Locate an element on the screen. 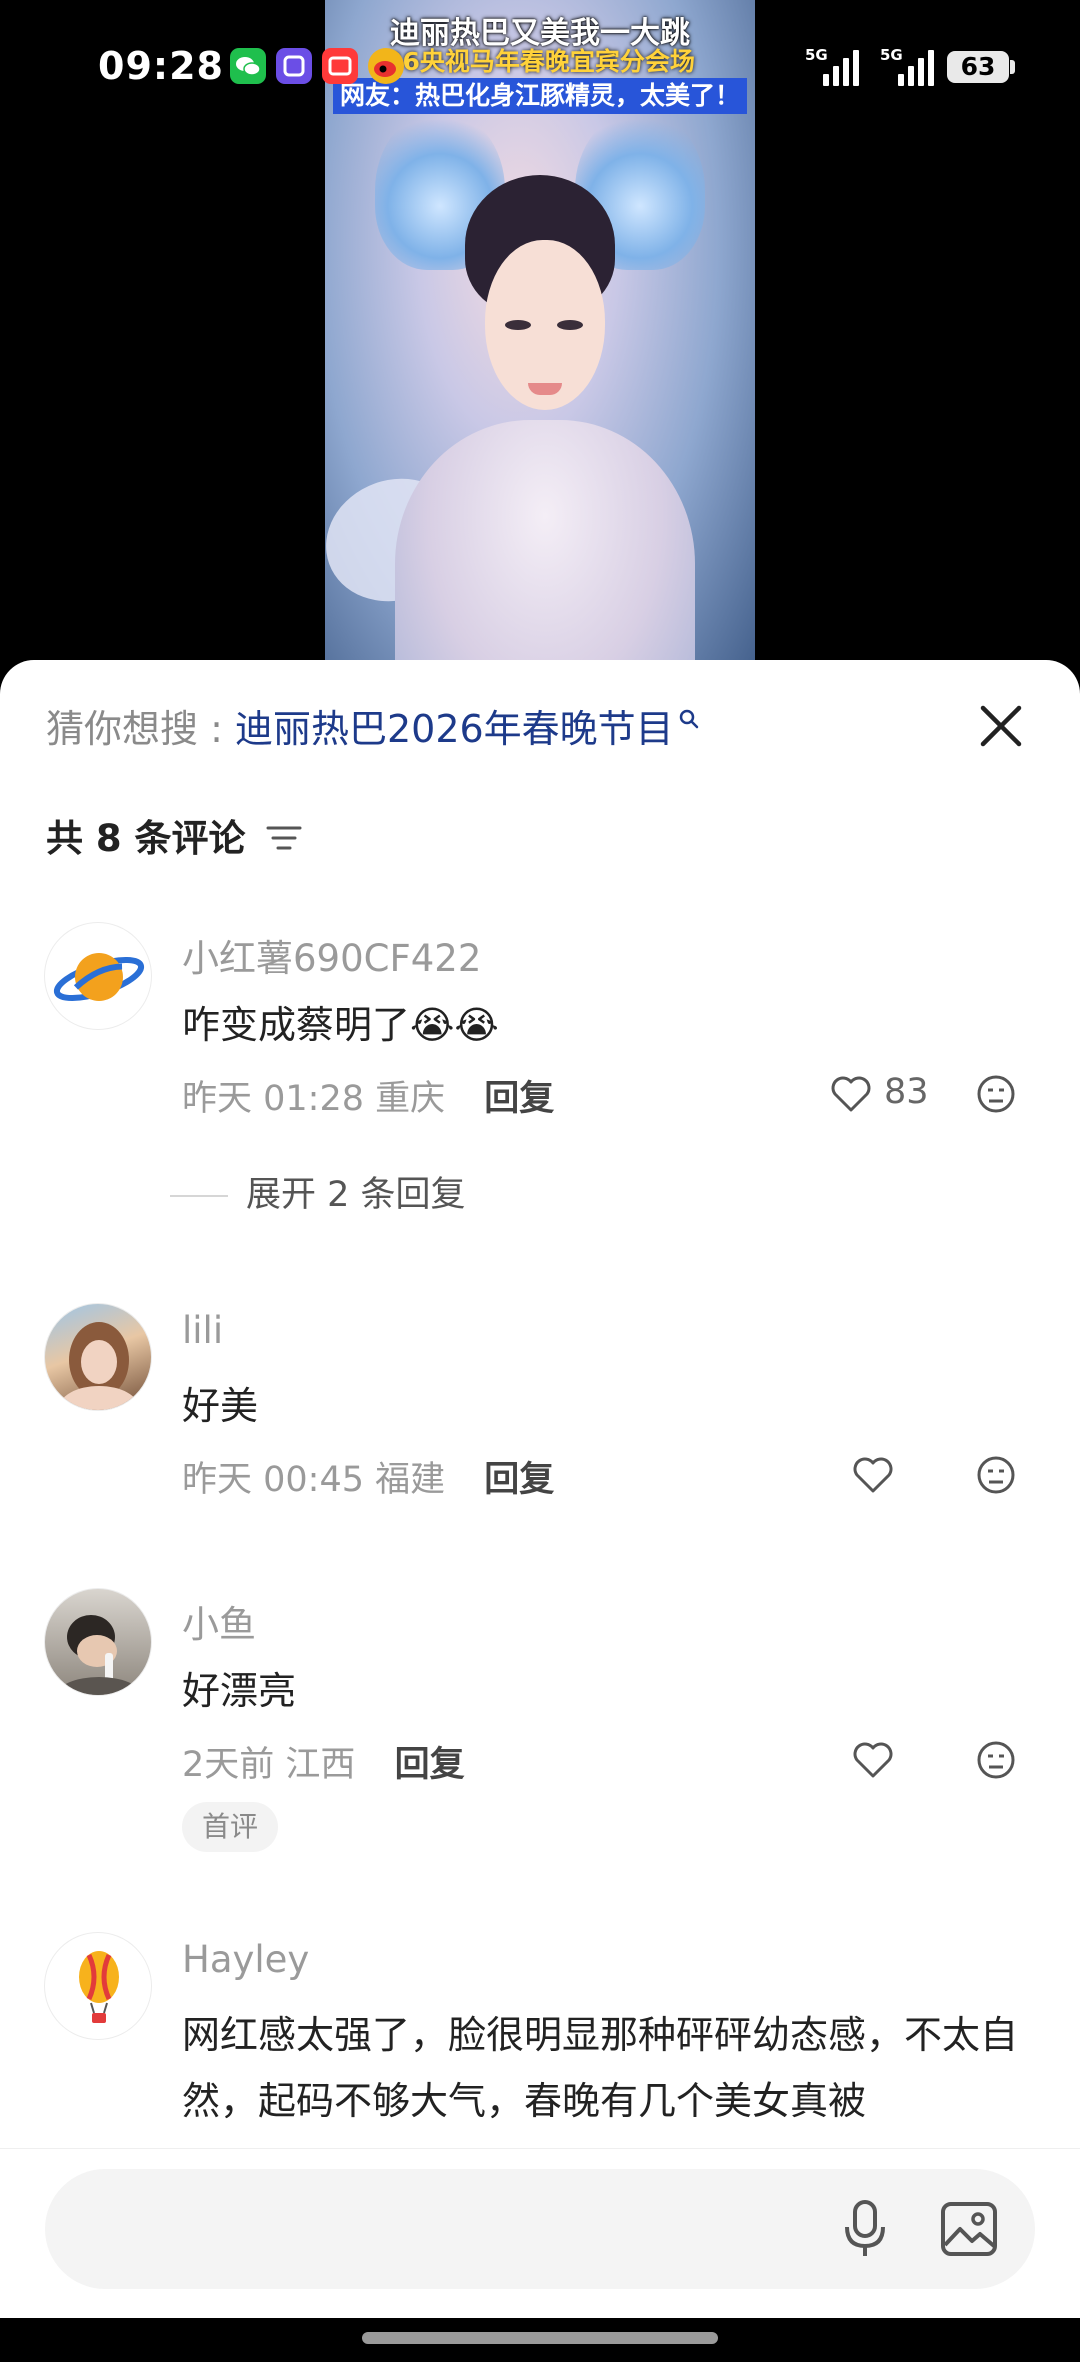  microphone-icon is located at coordinates (865, 2229).